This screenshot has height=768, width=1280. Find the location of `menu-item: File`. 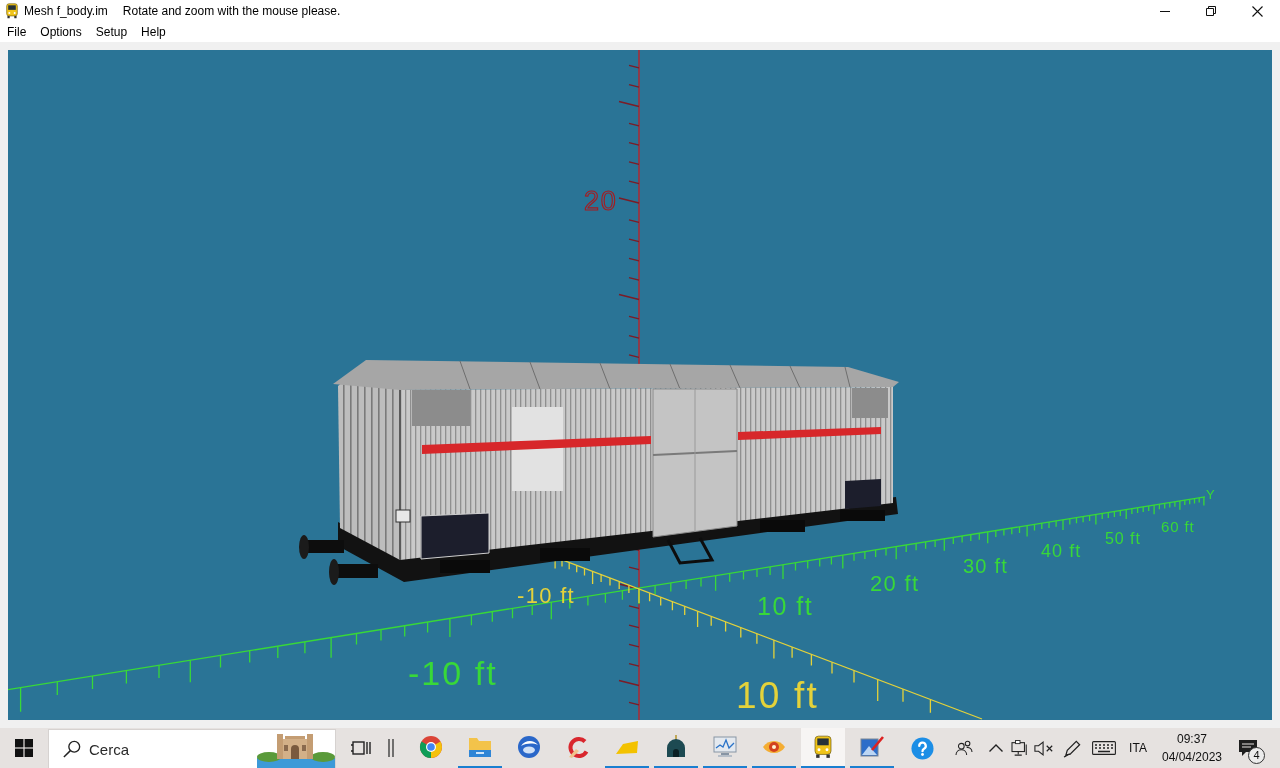

menu-item: File is located at coordinates (17, 32).